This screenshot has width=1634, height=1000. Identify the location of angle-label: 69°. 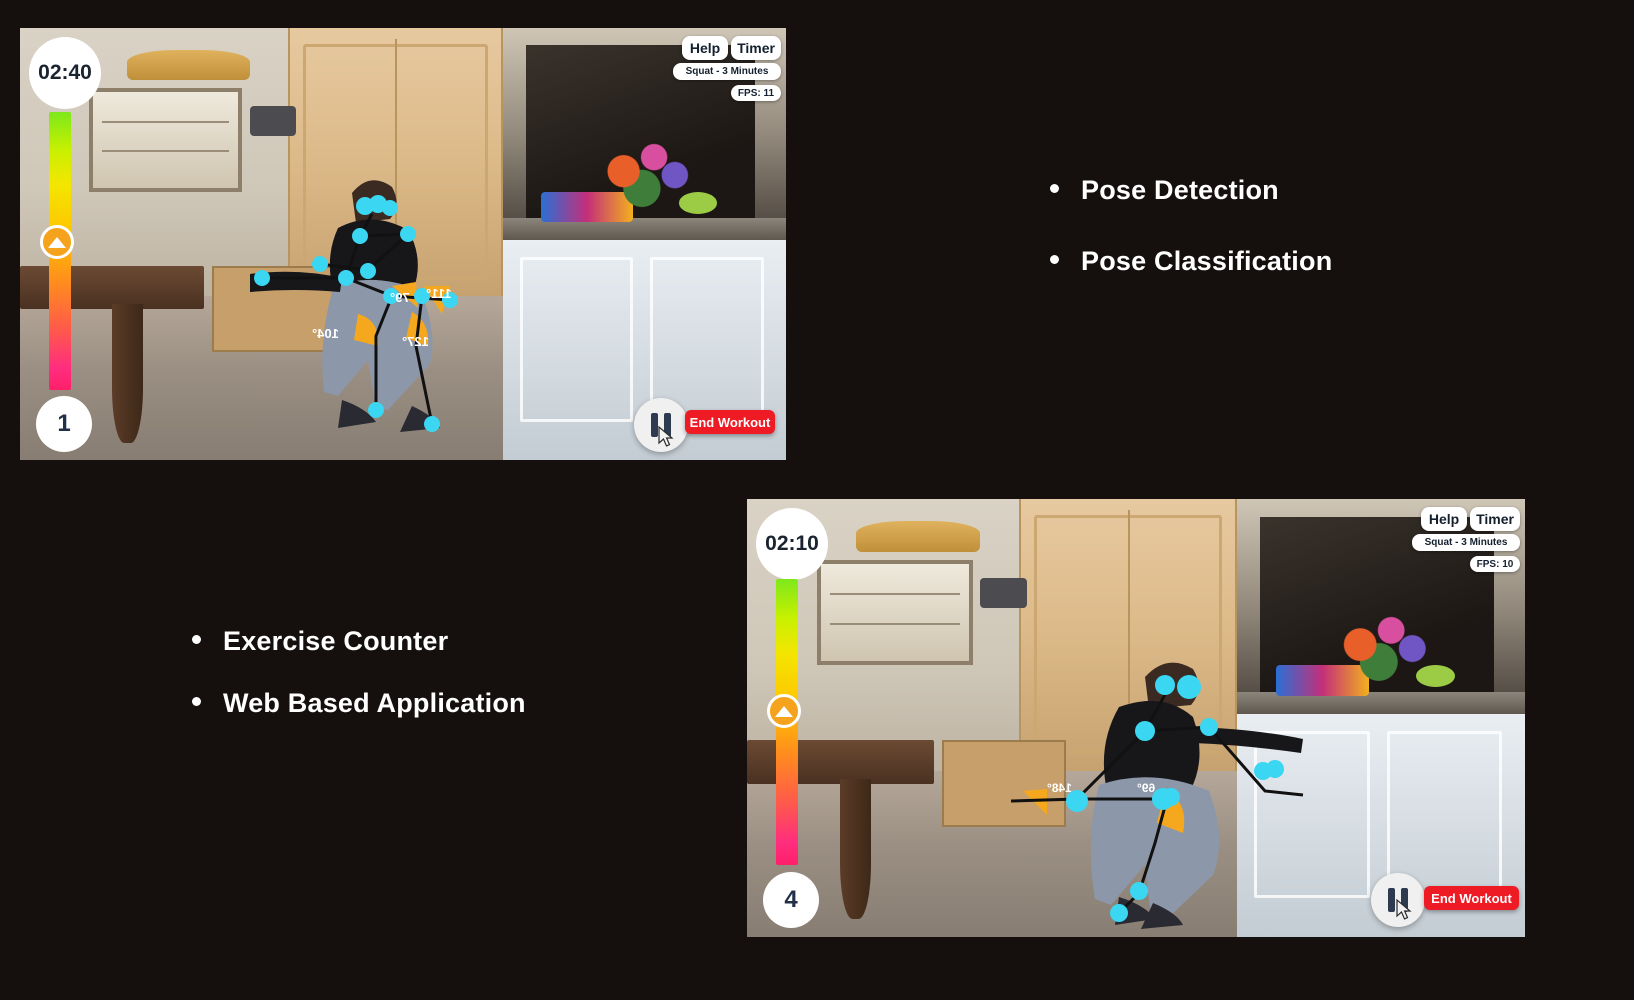
(1146, 788).